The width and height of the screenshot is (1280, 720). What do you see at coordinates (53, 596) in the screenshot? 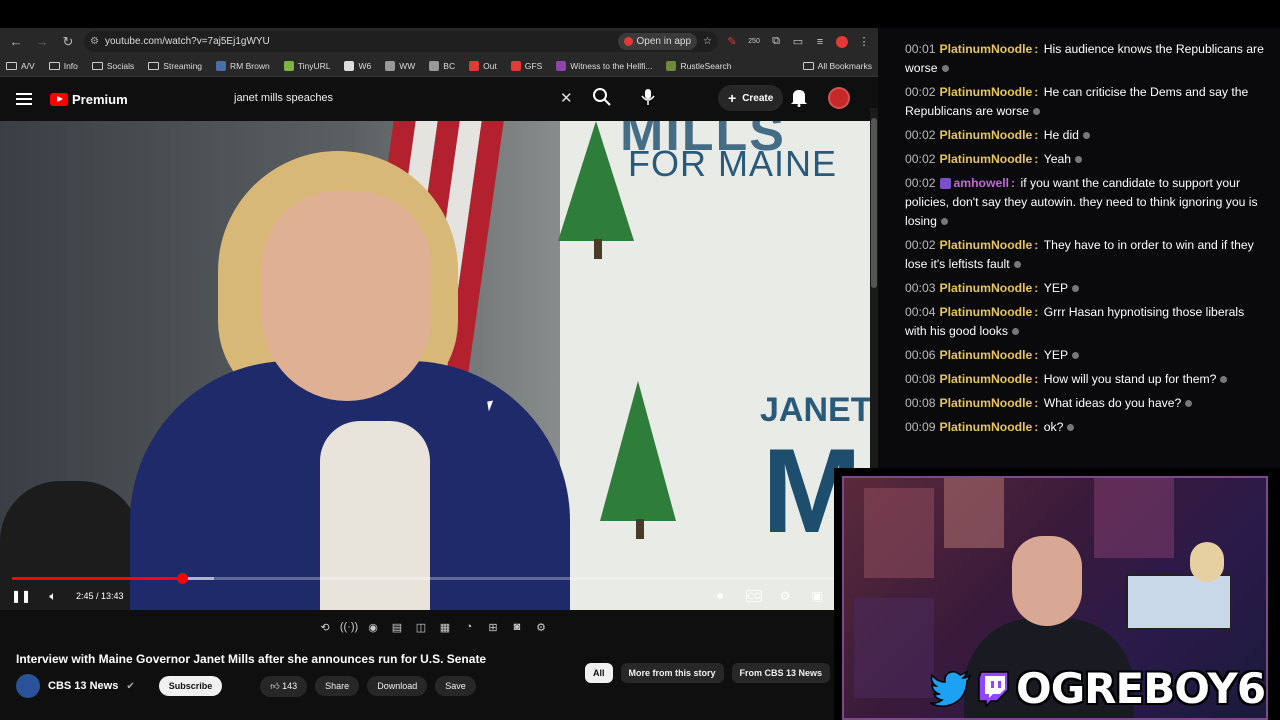
I see `volume-icon: 🔈︎` at bounding box center [53, 596].